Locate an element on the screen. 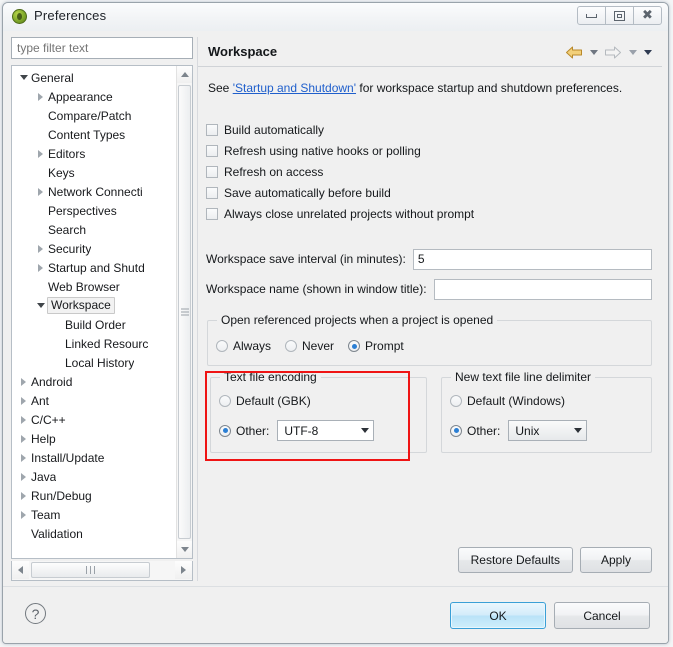 Image resolution: width=673 pixels, height=647 pixels. open-referenced-option-never: Never is located at coordinates (309, 346).